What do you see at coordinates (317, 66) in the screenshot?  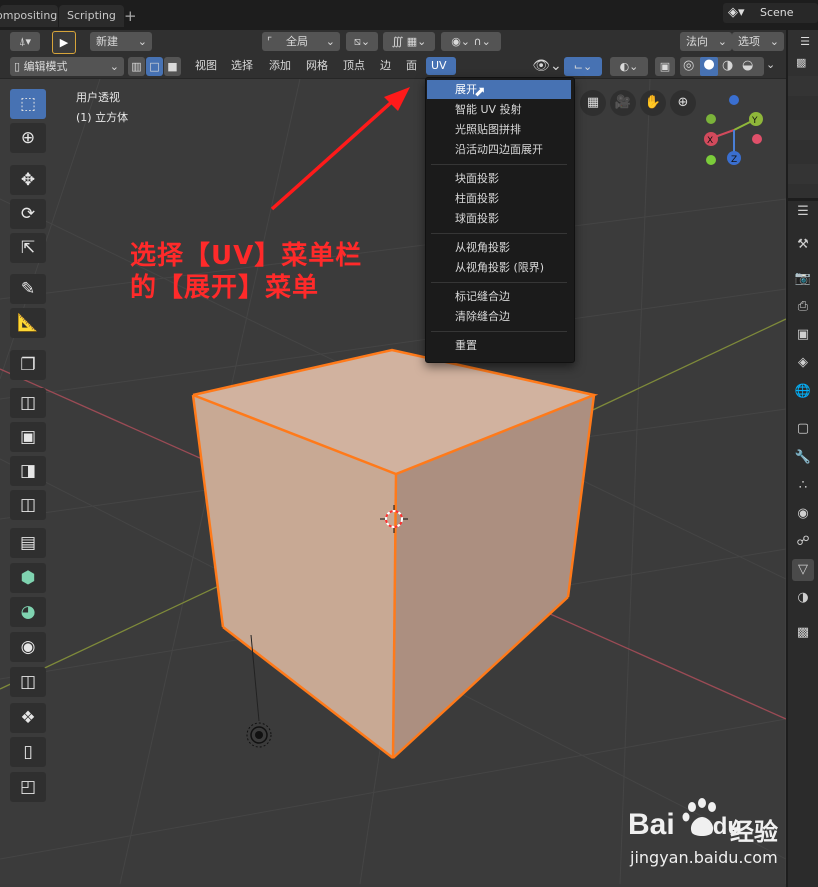 I see `menu-mesh: 网格` at bounding box center [317, 66].